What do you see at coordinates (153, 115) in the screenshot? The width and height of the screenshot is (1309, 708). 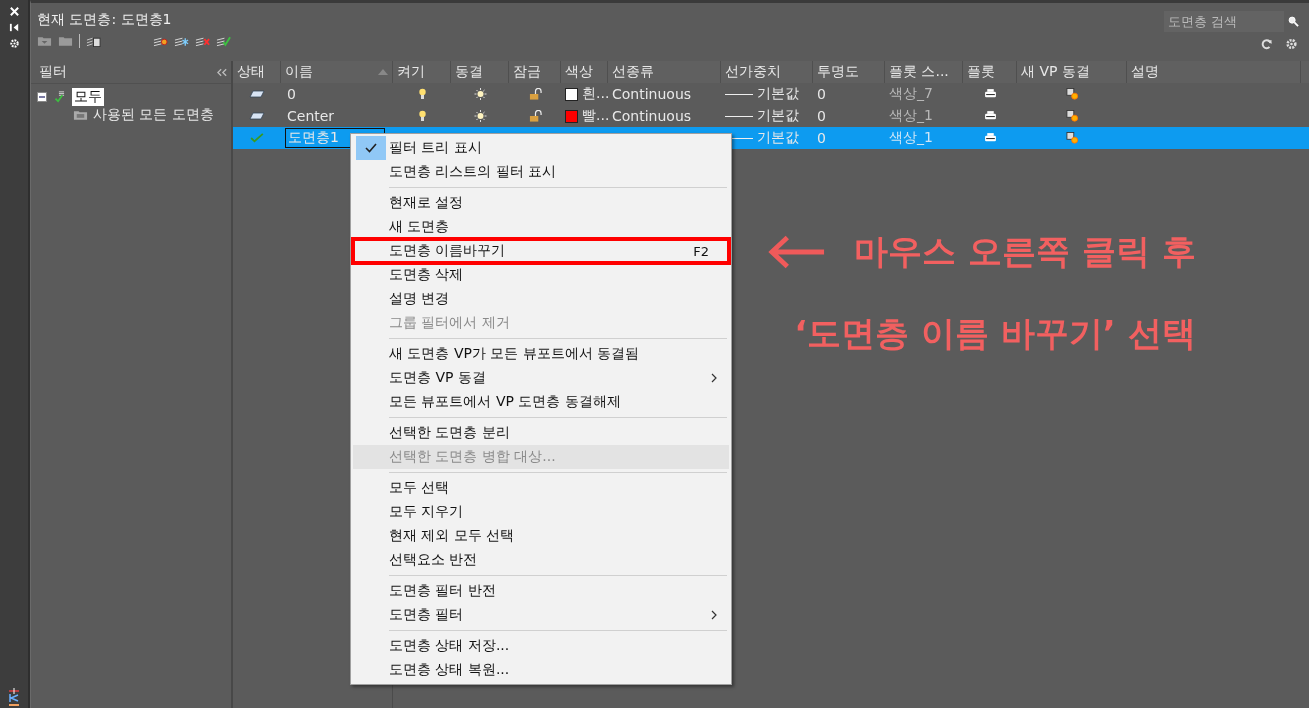 I see `tree-item: 사용된 모든 도면층` at bounding box center [153, 115].